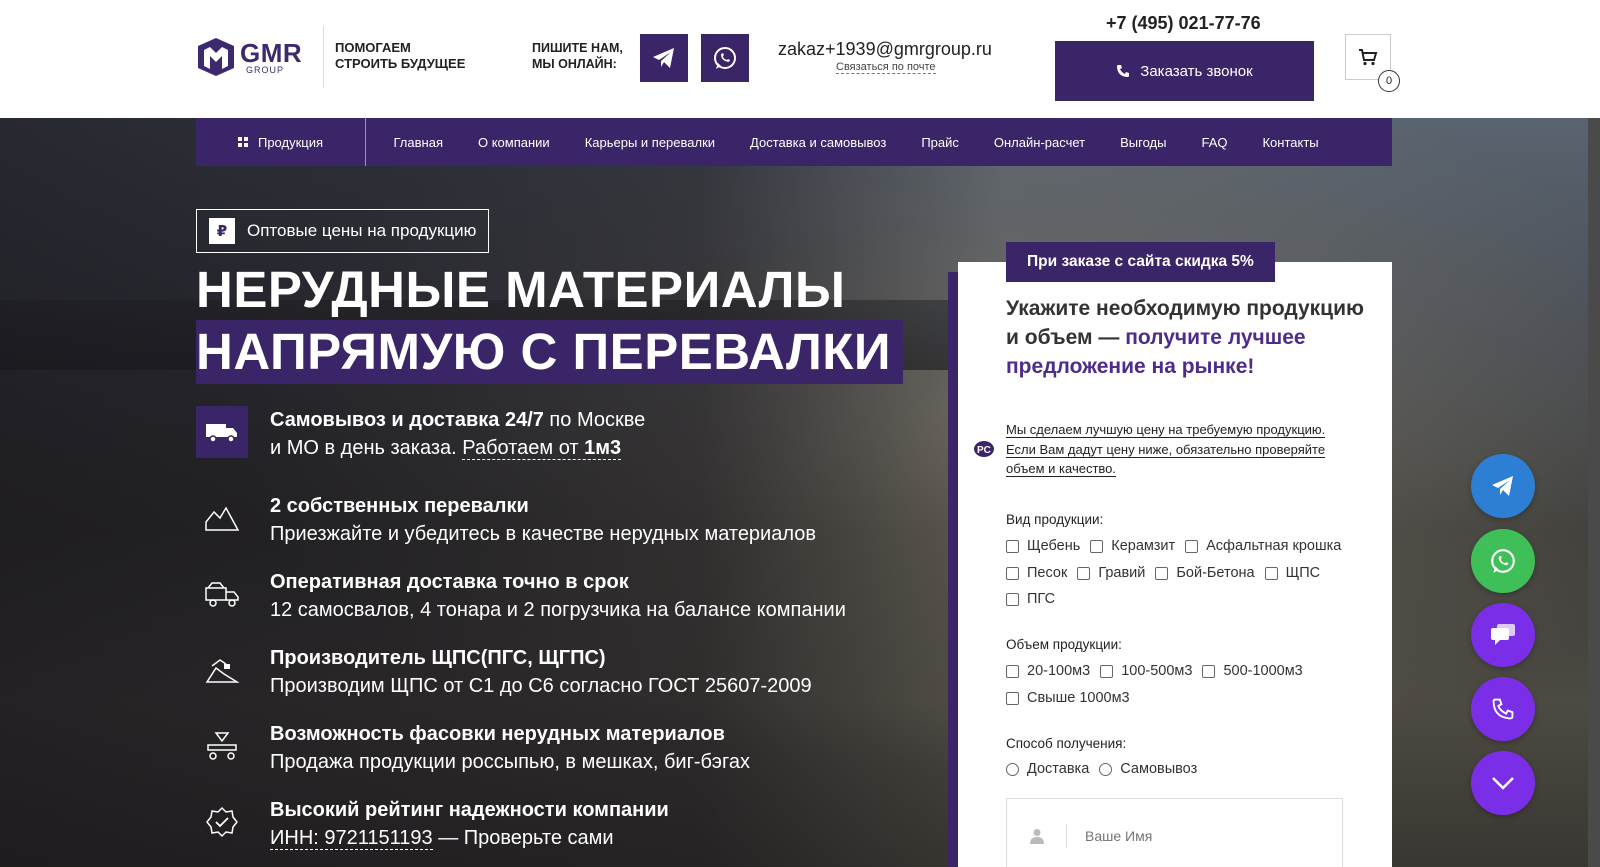  I want to click on nav-item-quarries: Карьеры и перевалки, so click(649, 142).